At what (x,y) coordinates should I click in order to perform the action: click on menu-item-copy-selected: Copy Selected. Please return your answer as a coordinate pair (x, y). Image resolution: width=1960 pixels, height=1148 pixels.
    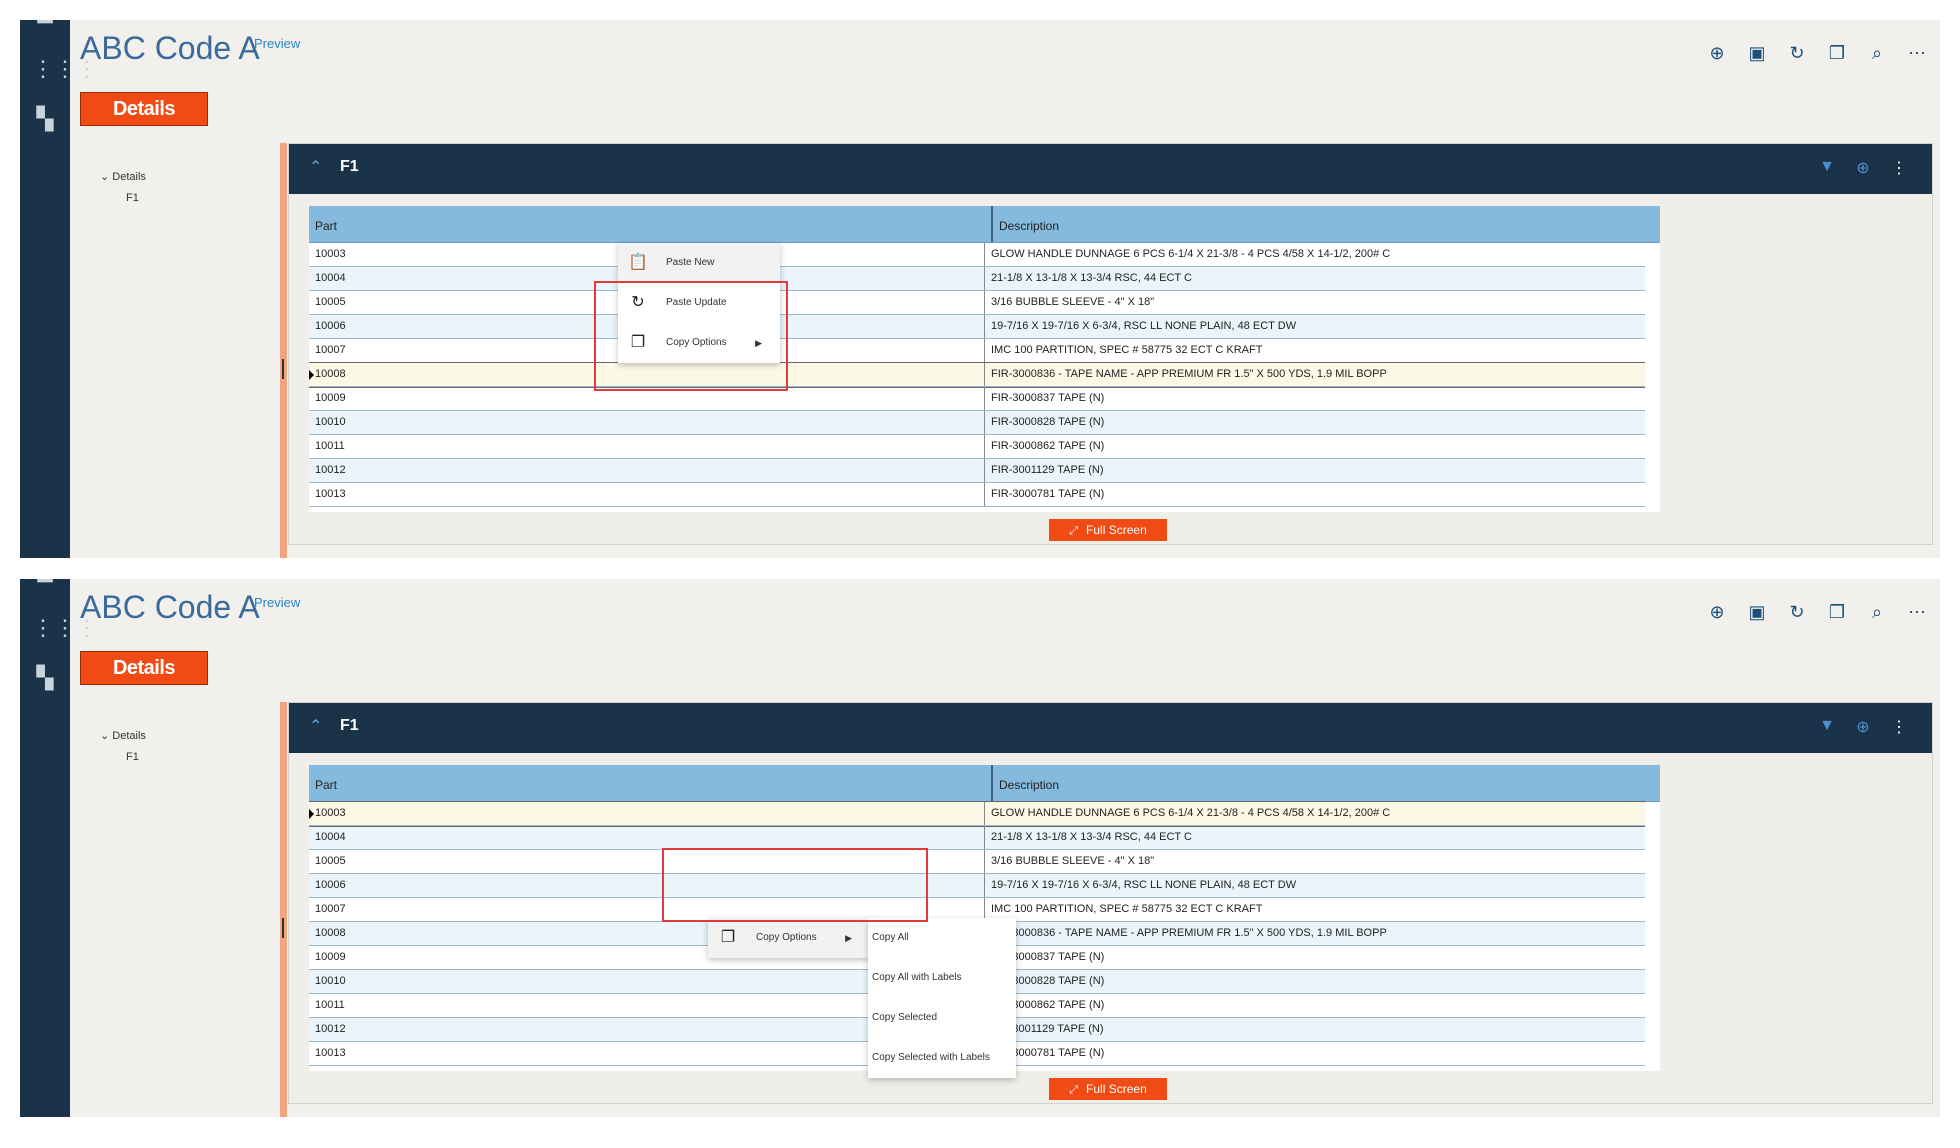
    Looking at the image, I should click on (942, 1018).